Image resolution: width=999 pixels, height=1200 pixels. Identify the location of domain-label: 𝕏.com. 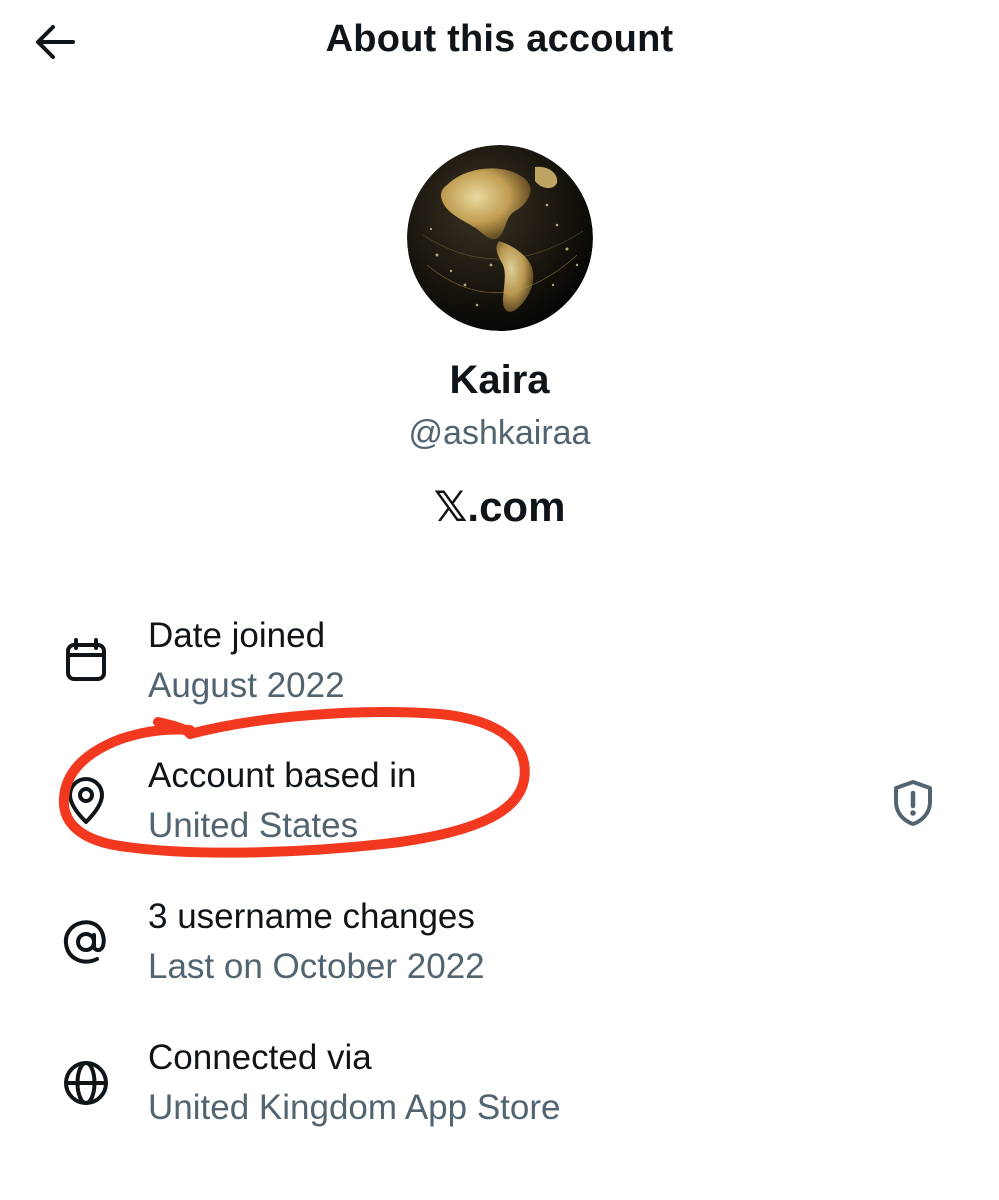
(499, 506).